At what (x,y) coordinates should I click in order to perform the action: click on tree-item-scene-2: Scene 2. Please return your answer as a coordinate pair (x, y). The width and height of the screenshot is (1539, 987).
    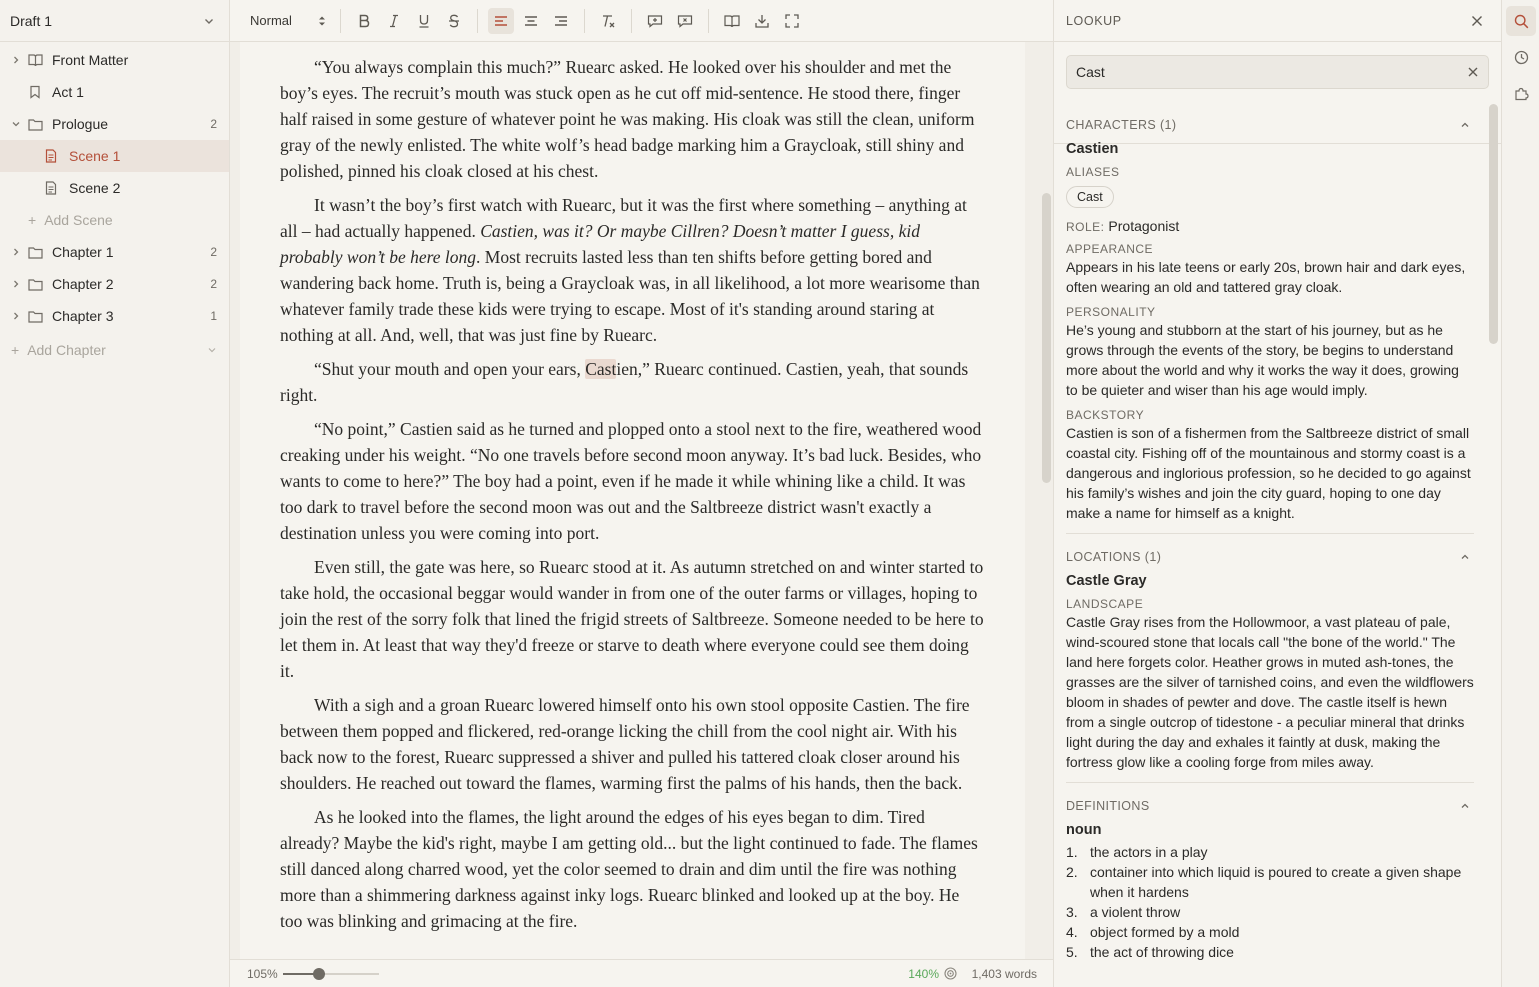
    Looking at the image, I should click on (114, 188).